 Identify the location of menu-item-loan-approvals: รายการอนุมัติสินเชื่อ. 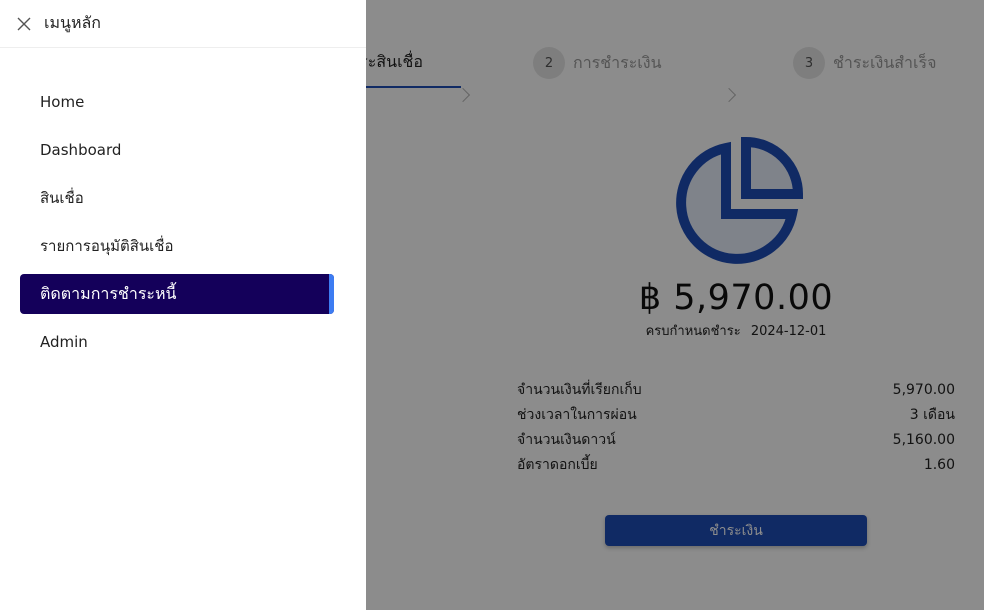
(177, 246).